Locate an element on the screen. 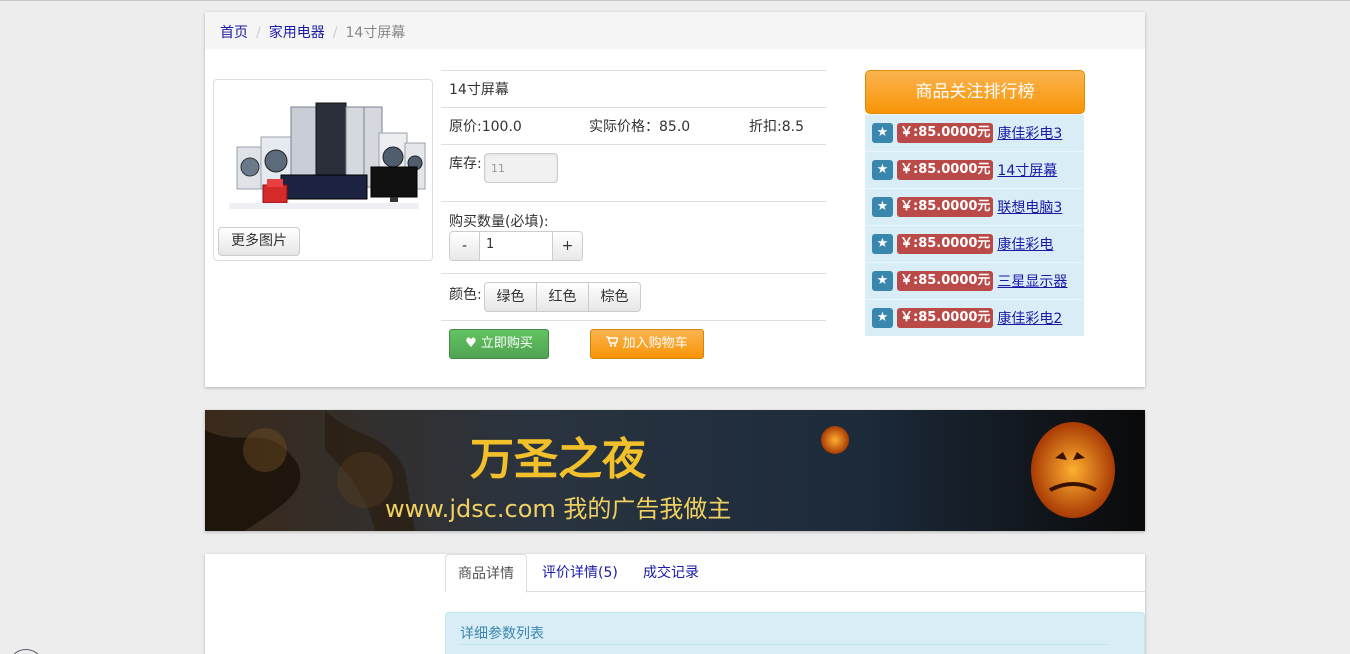 This screenshot has width=1350, height=654. quantity-input: 1 is located at coordinates (516, 246).